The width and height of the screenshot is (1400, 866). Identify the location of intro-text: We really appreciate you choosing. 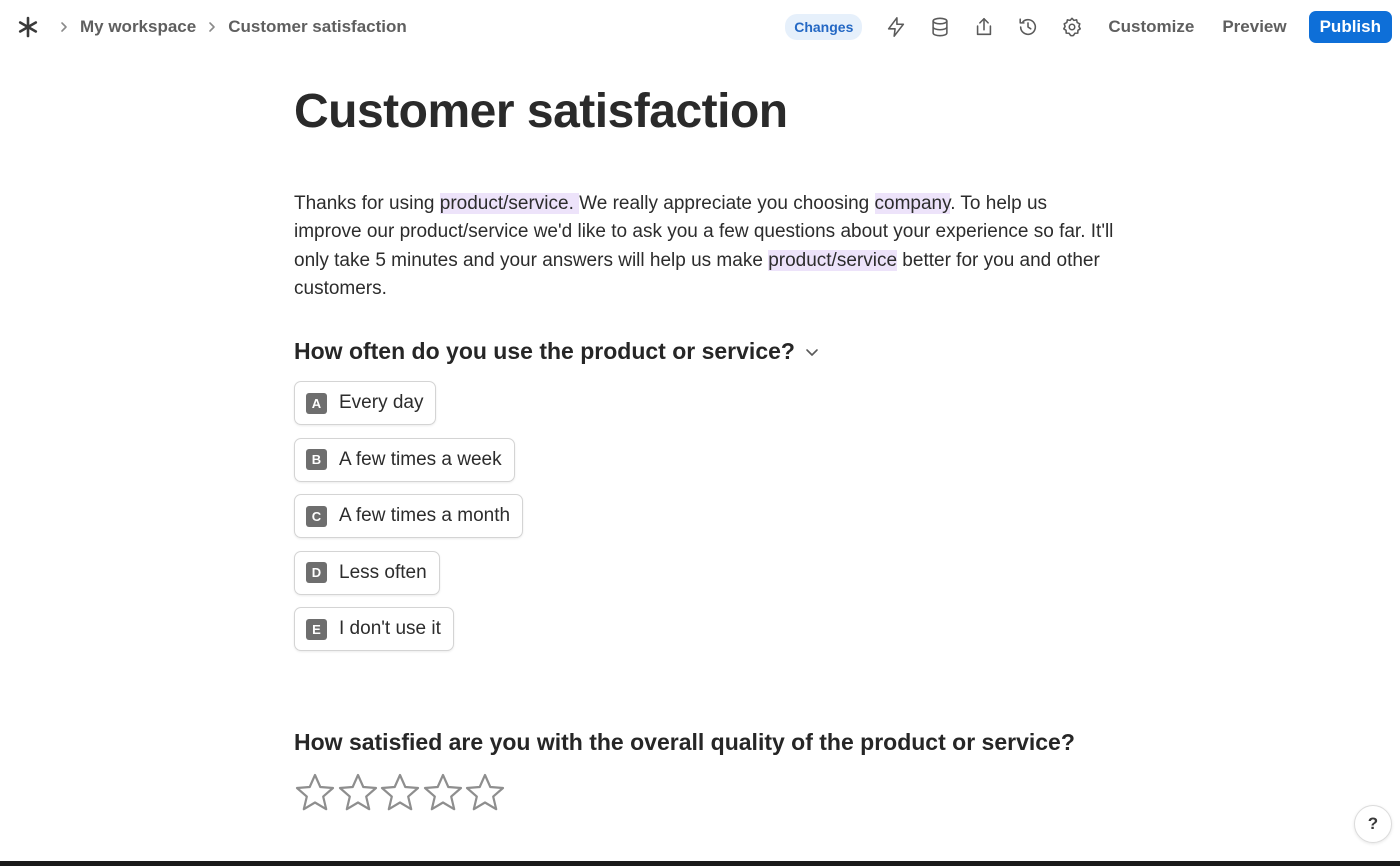
(727, 203).